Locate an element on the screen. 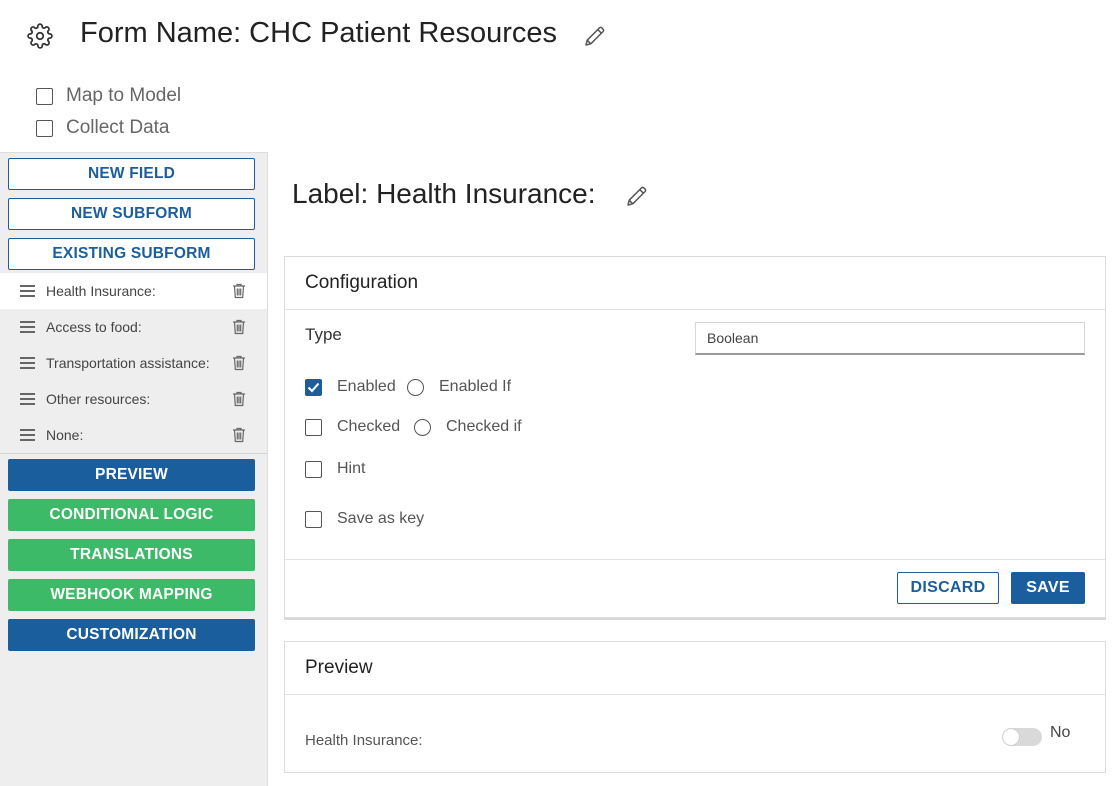 This screenshot has height=786, width=1120. field-item-health-insurance: Health Insurance: is located at coordinates (133, 291).